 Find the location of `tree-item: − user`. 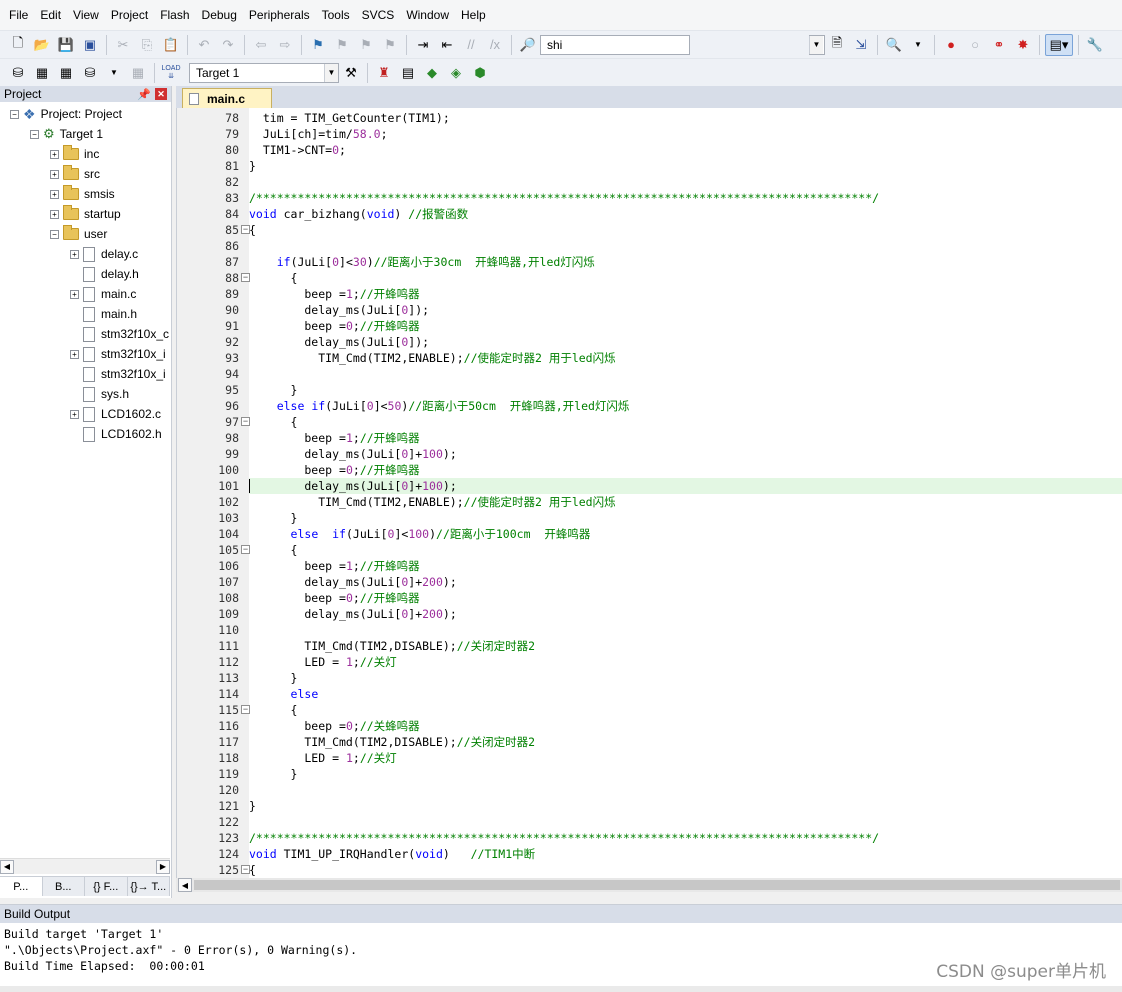

tree-item: − user is located at coordinates (78, 234).